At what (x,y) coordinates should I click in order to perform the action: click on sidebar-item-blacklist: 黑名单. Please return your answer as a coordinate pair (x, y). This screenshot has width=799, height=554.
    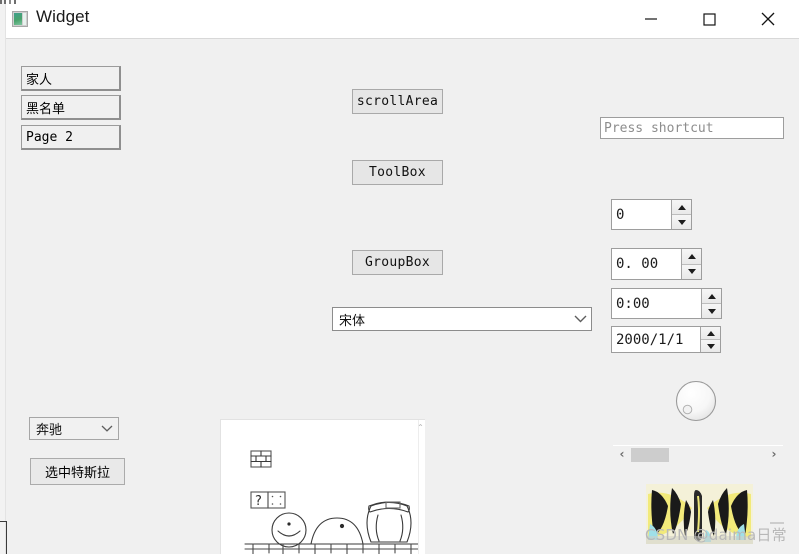
    Looking at the image, I should click on (71, 107).